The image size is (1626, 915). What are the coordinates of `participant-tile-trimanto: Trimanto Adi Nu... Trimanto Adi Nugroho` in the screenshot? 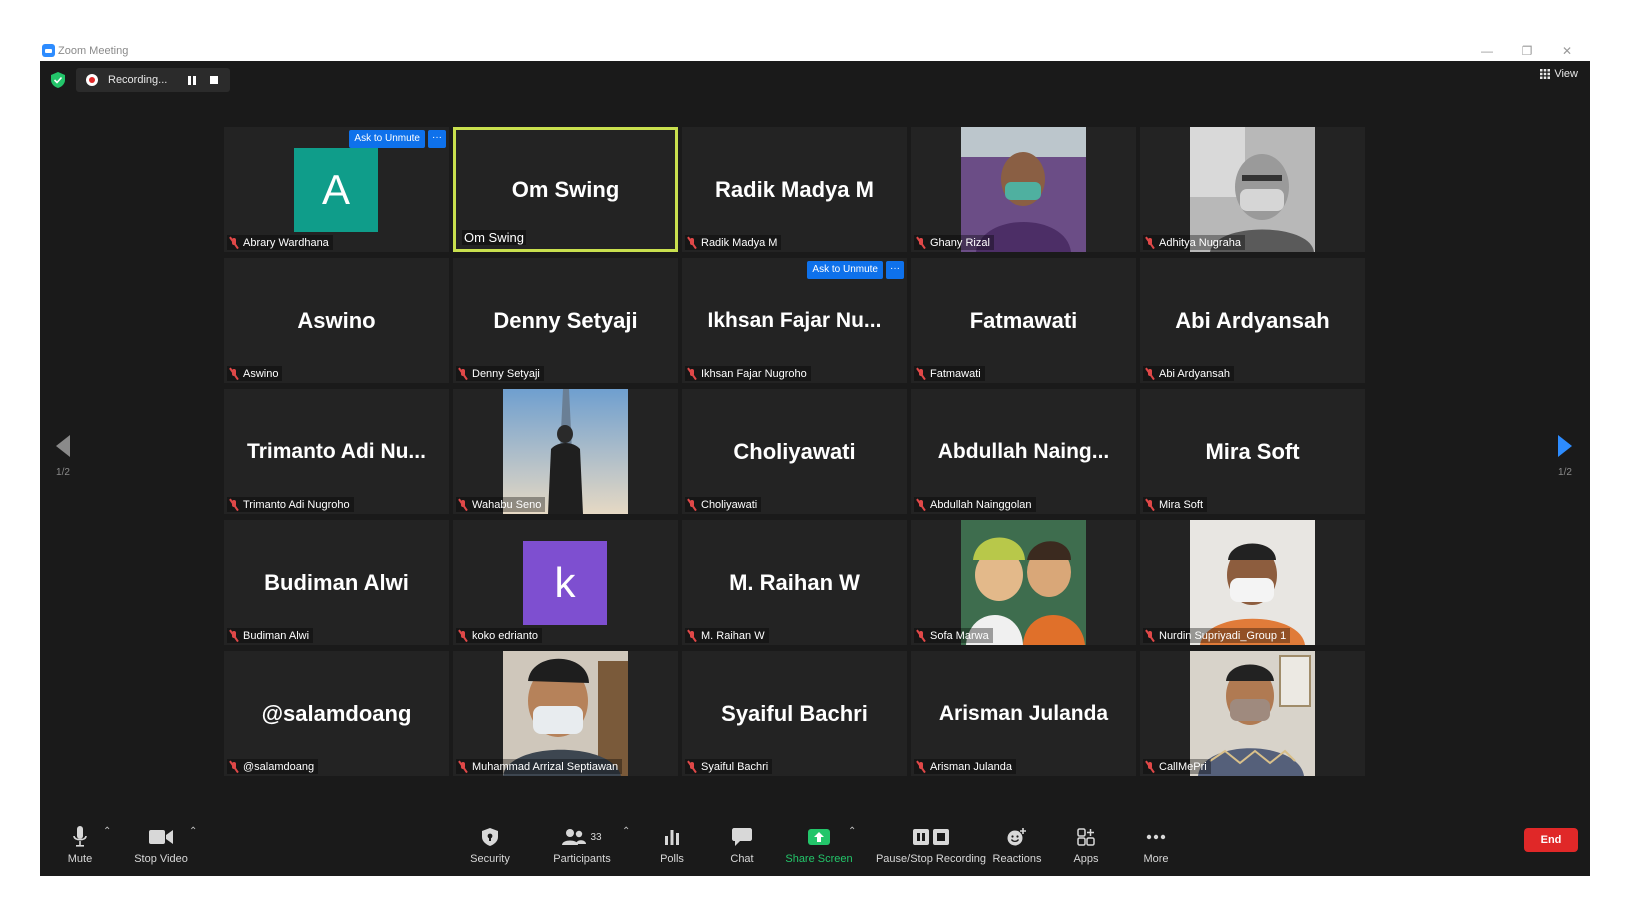 It's located at (336, 451).